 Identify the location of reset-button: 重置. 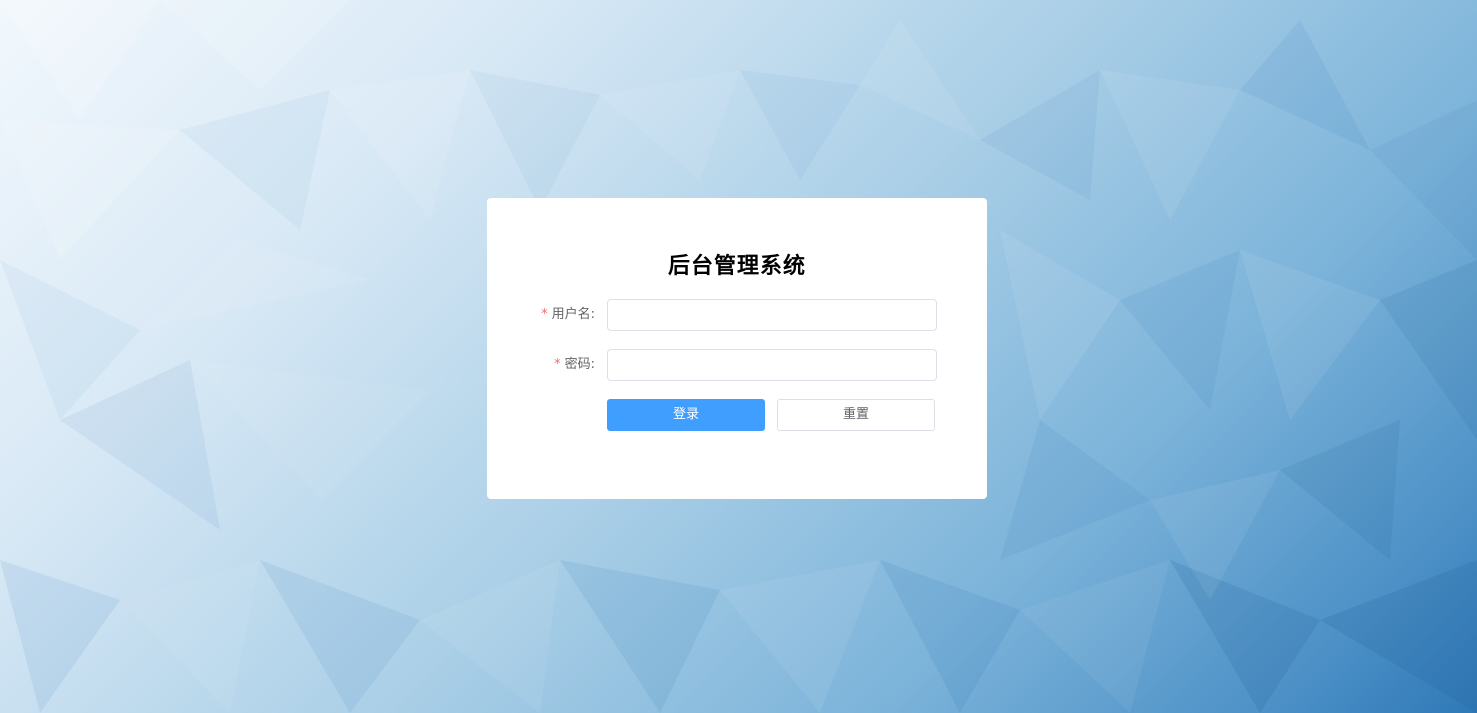
(856, 415).